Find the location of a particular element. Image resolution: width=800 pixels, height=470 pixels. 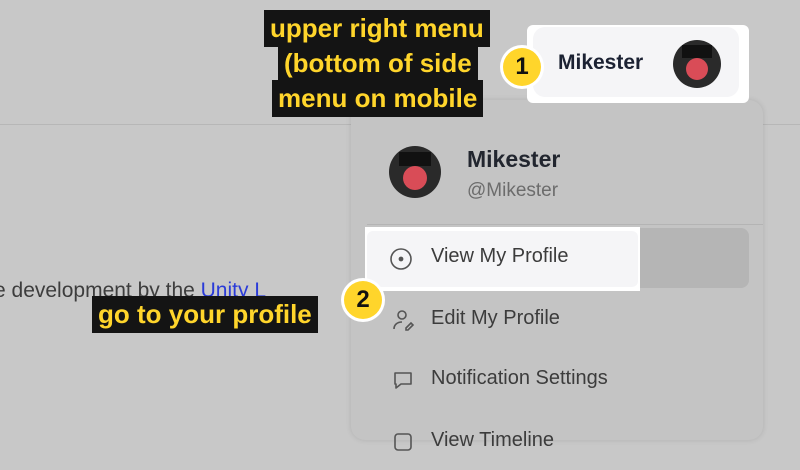

user-menu-name: Mikester is located at coordinates (601, 62).